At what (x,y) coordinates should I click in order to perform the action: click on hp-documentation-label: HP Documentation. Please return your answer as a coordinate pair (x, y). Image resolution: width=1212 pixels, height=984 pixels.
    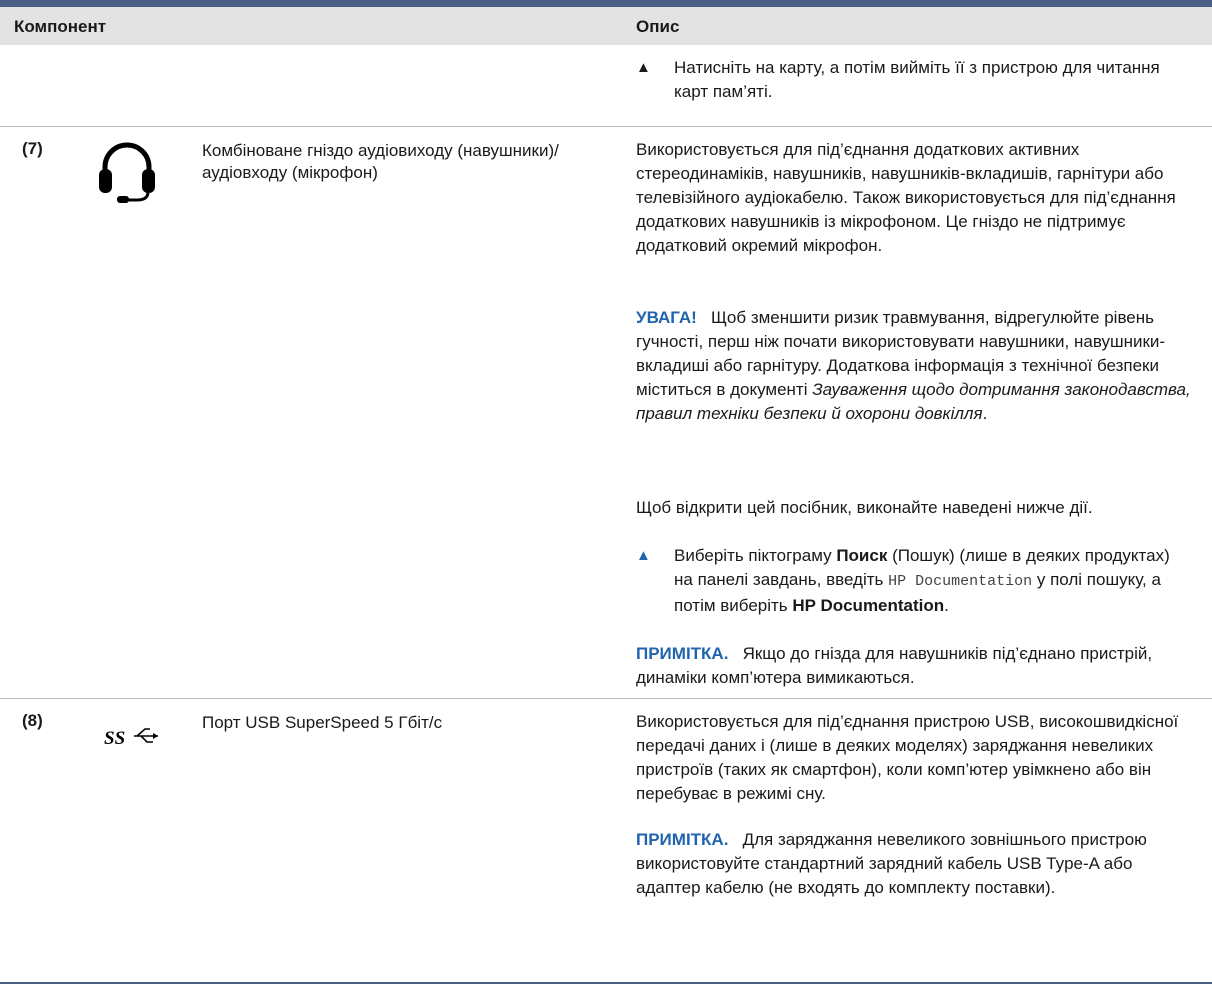
    Looking at the image, I should click on (868, 605).